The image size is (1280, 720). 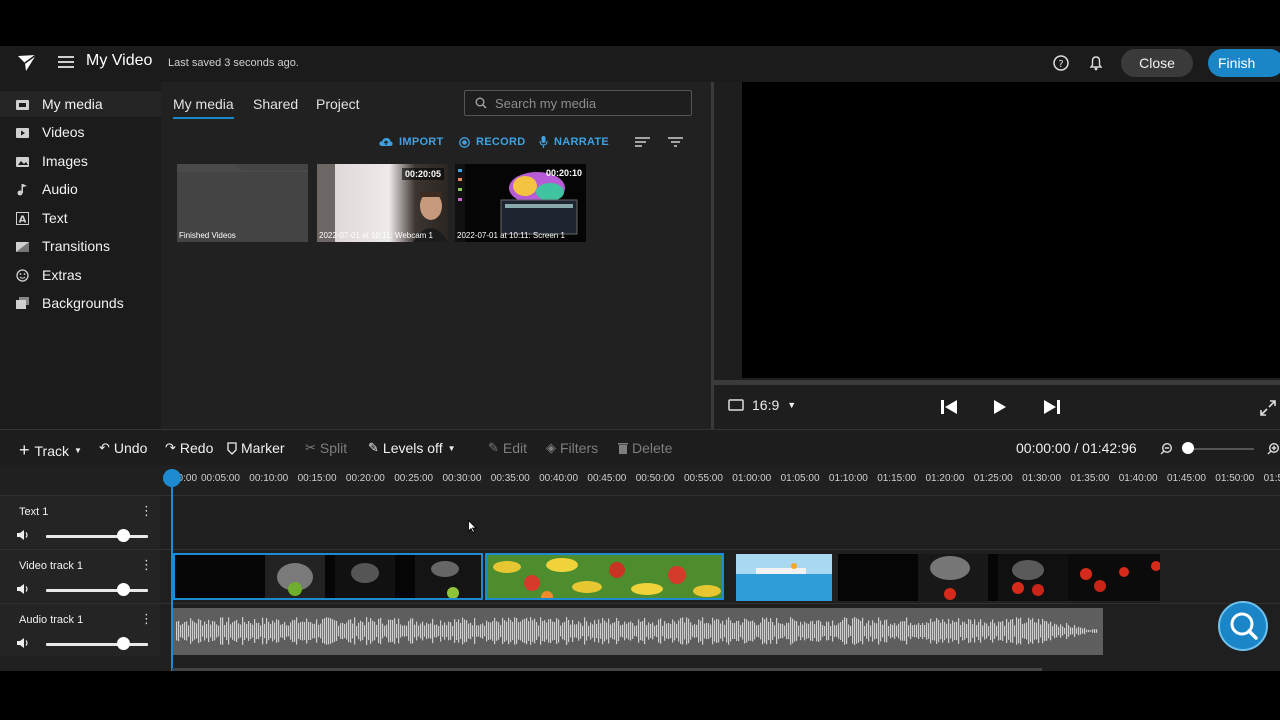 What do you see at coordinates (945, 478) in the screenshot?
I see `ruler-tick-label: 01:20:00` at bounding box center [945, 478].